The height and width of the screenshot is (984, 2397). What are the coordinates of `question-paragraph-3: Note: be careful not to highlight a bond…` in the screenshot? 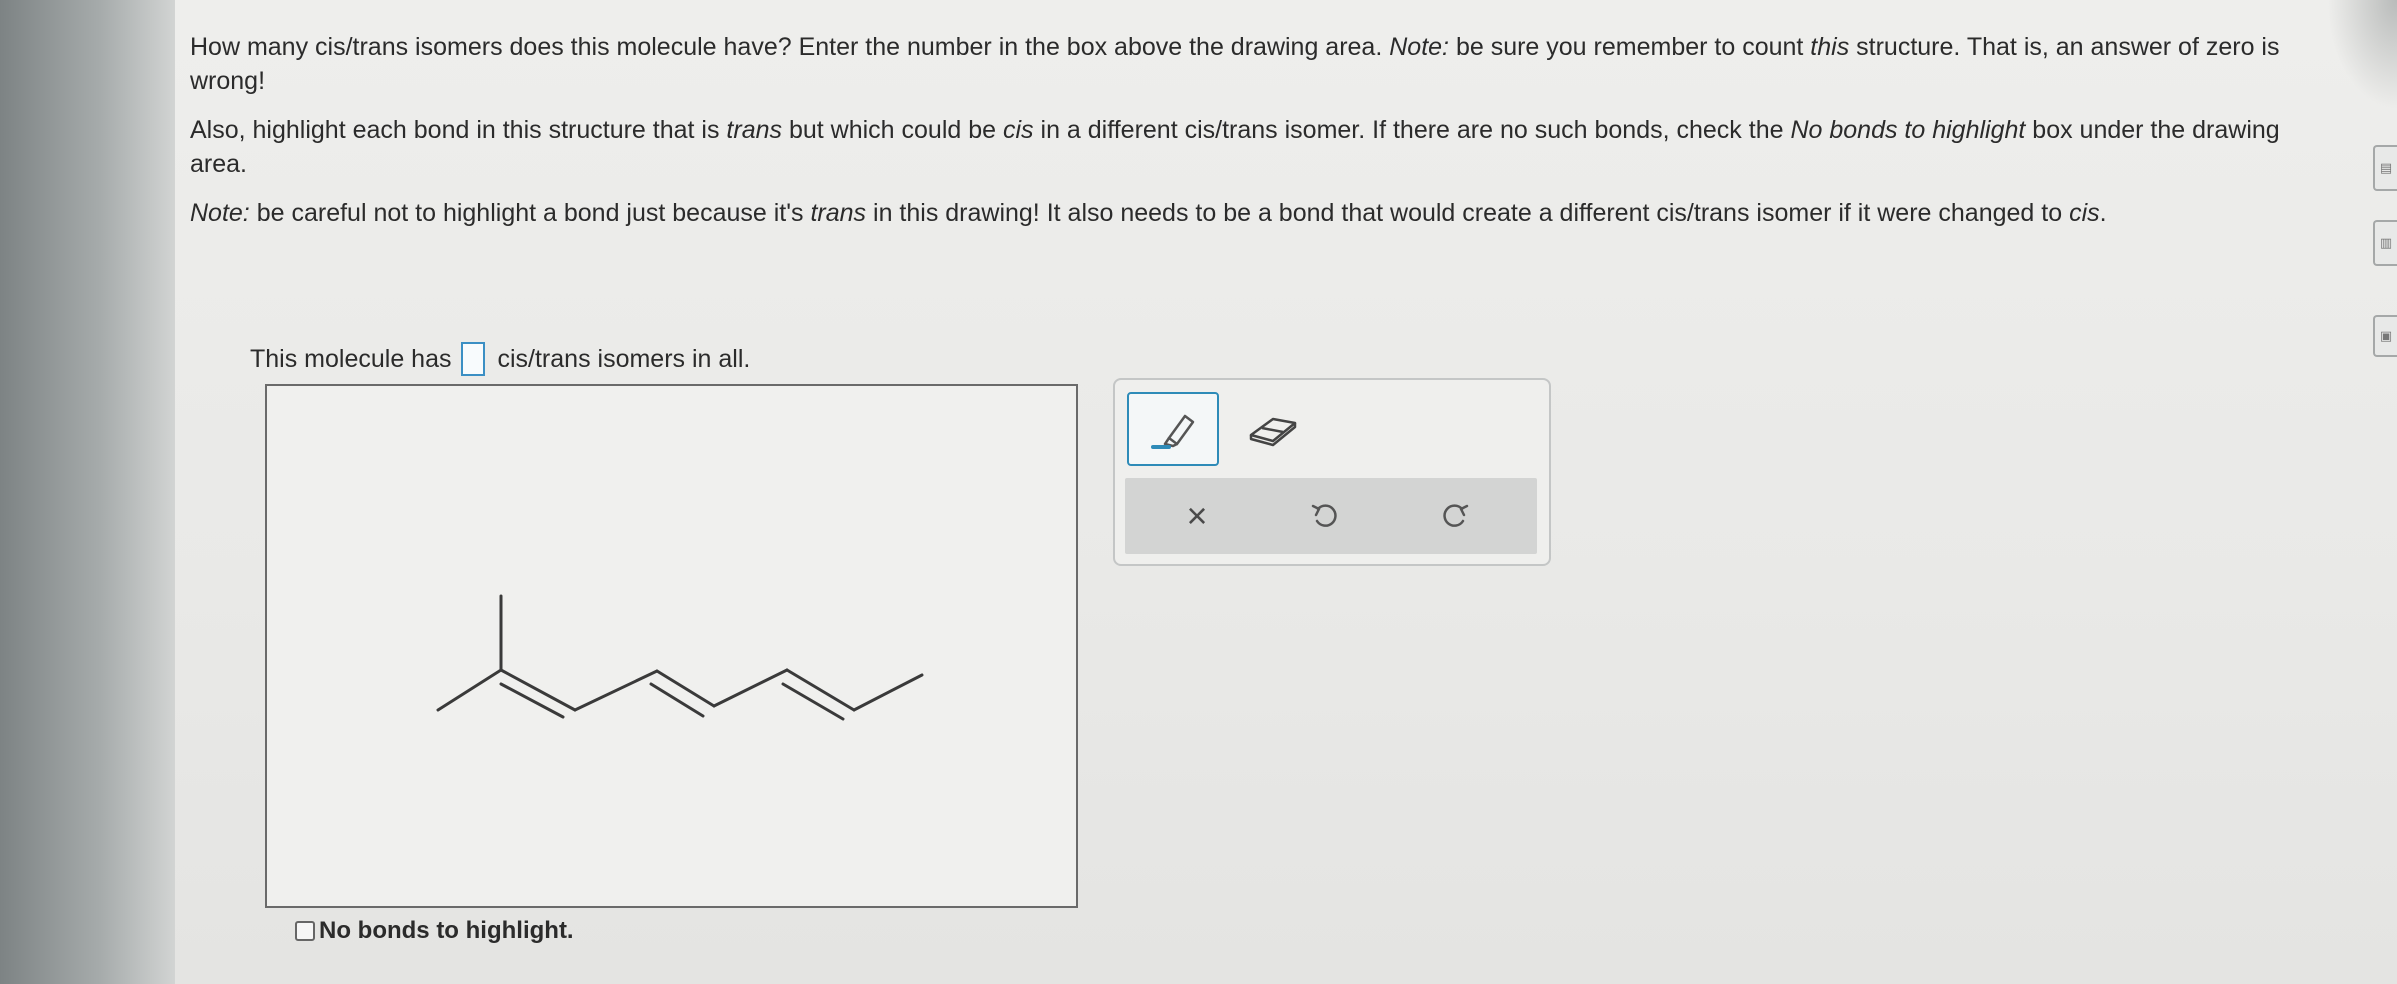 It's located at (1148, 213).